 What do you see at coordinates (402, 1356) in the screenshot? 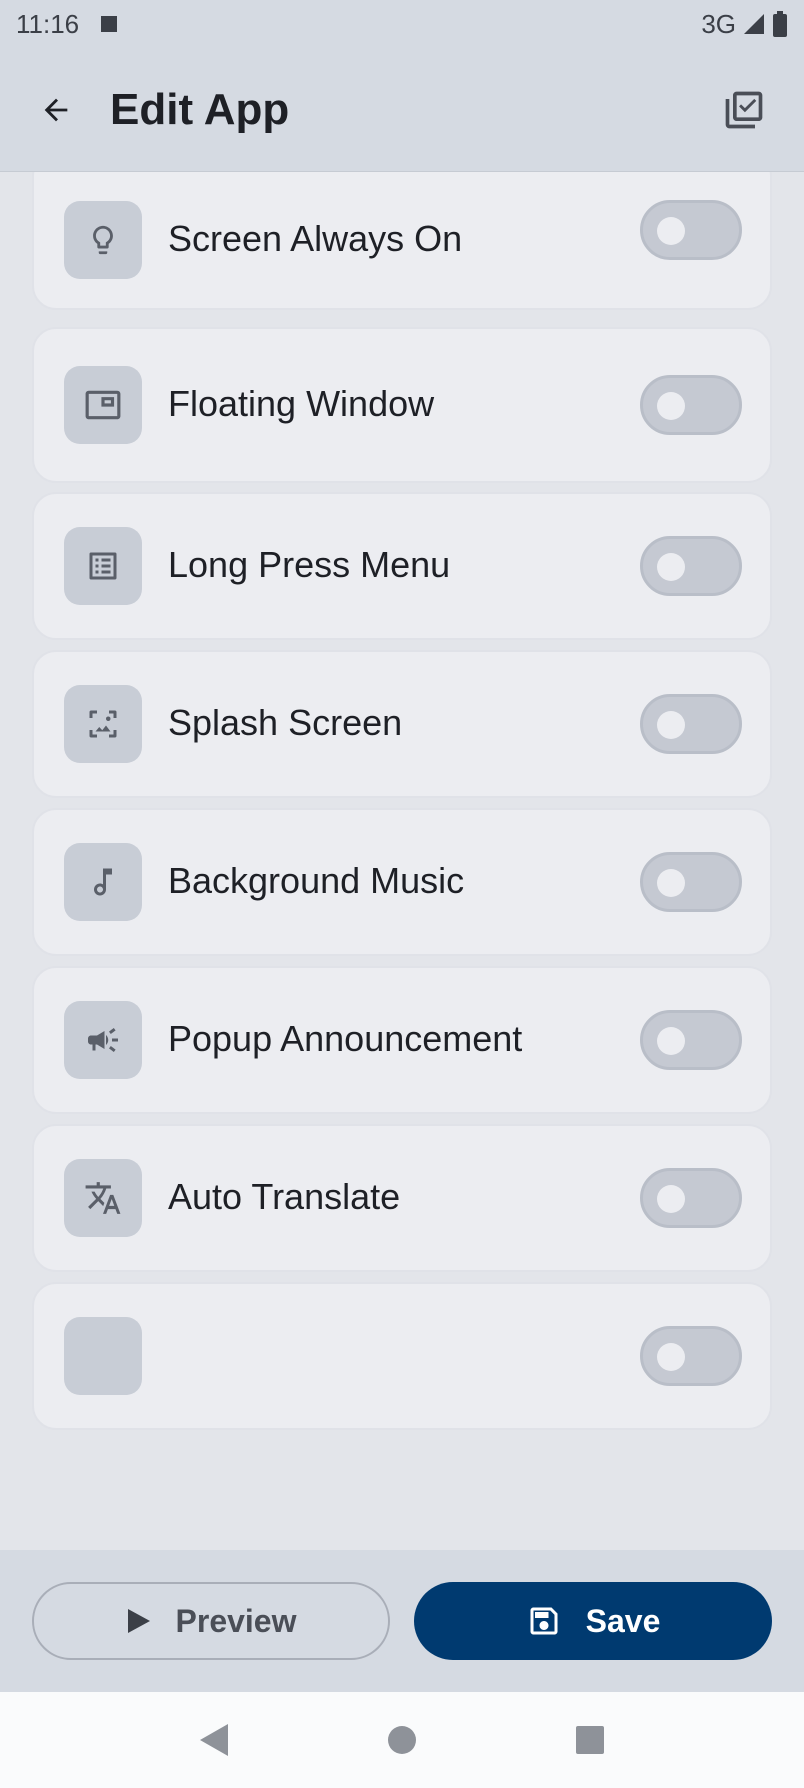
I see `setting-row-partial` at bounding box center [402, 1356].